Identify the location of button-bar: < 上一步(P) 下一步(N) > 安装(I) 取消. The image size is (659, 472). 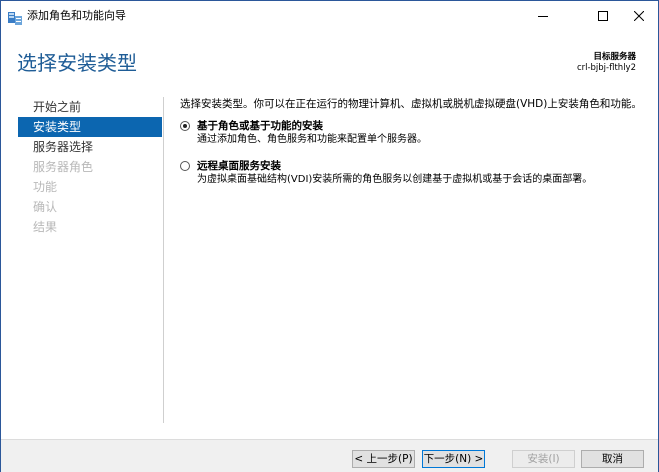
(329, 455).